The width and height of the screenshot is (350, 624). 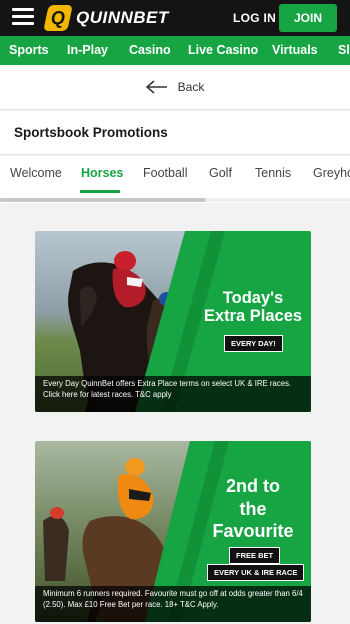 What do you see at coordinates (175, 87) in the screenshot?
I see `back-button: Back` at bounding box center [175, 87].